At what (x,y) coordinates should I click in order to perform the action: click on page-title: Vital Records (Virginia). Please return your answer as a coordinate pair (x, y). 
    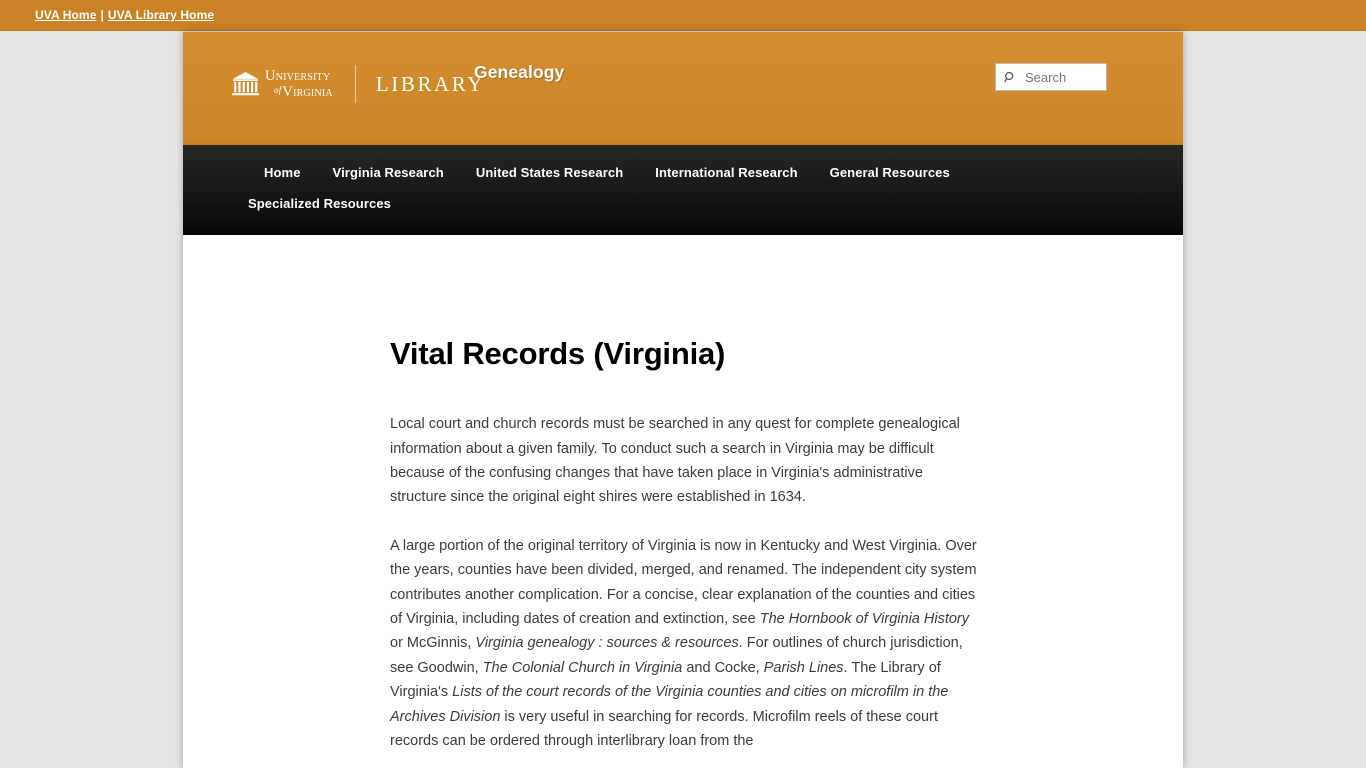
    Looking at the image, I should click on (558, 353).